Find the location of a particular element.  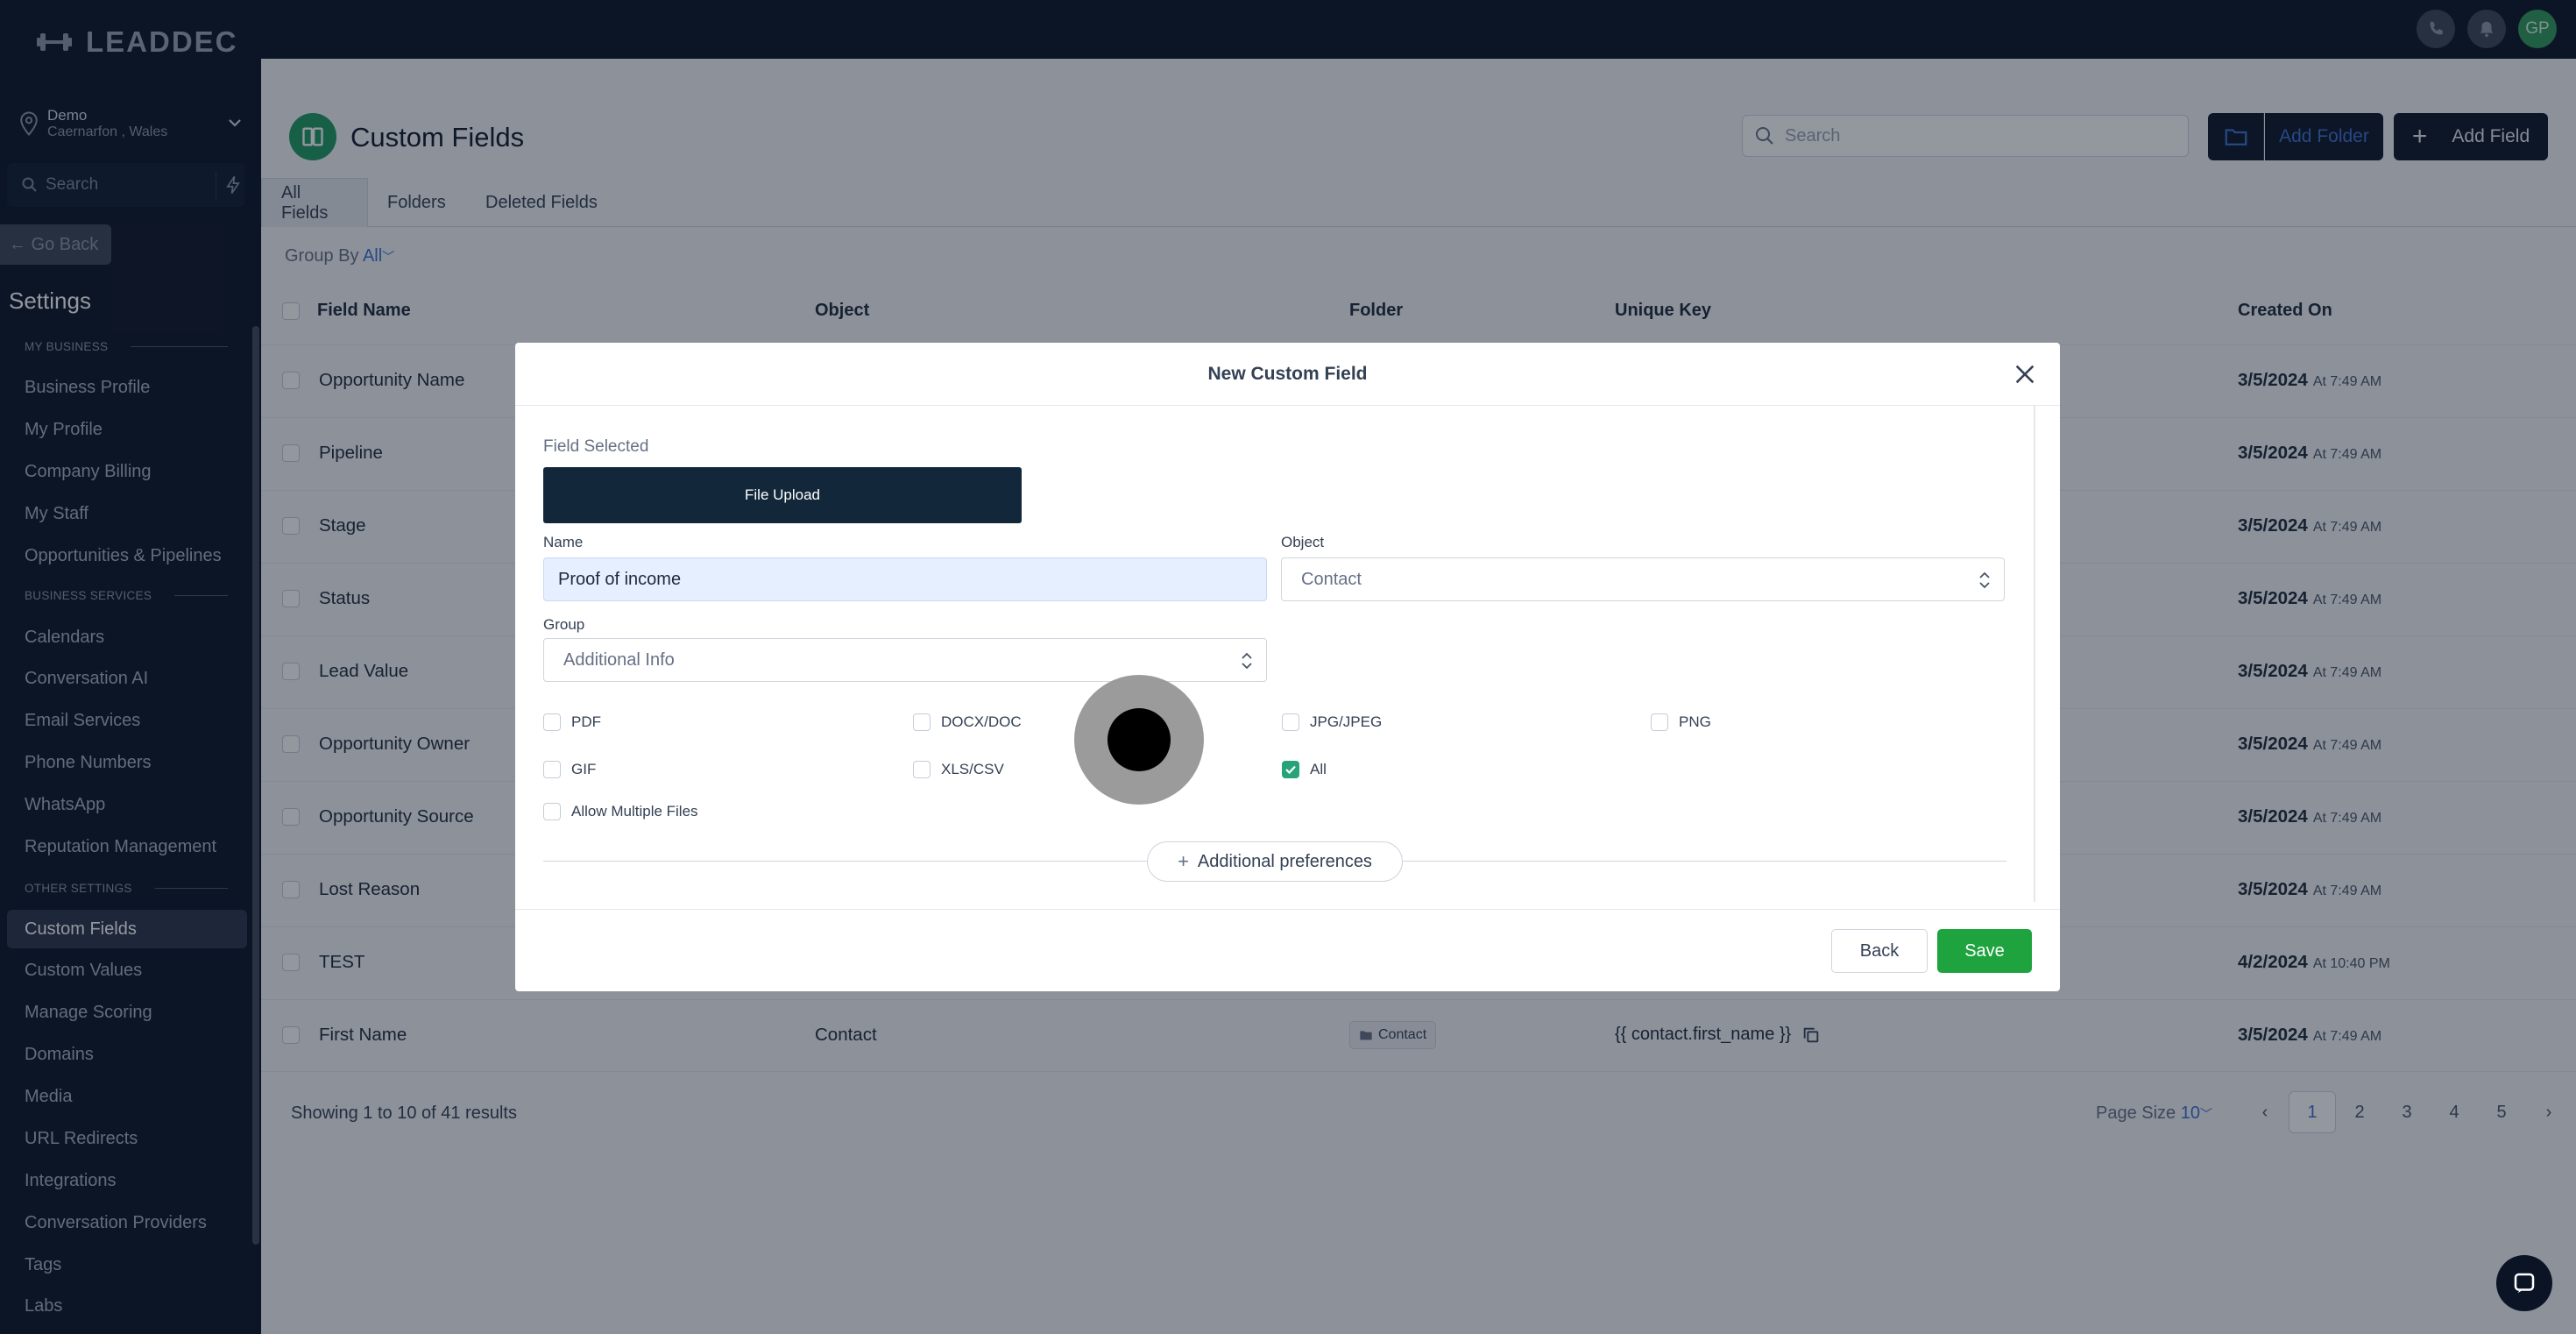

filetype-gif-checkbox: GIF is located at coordinates (569, 769).